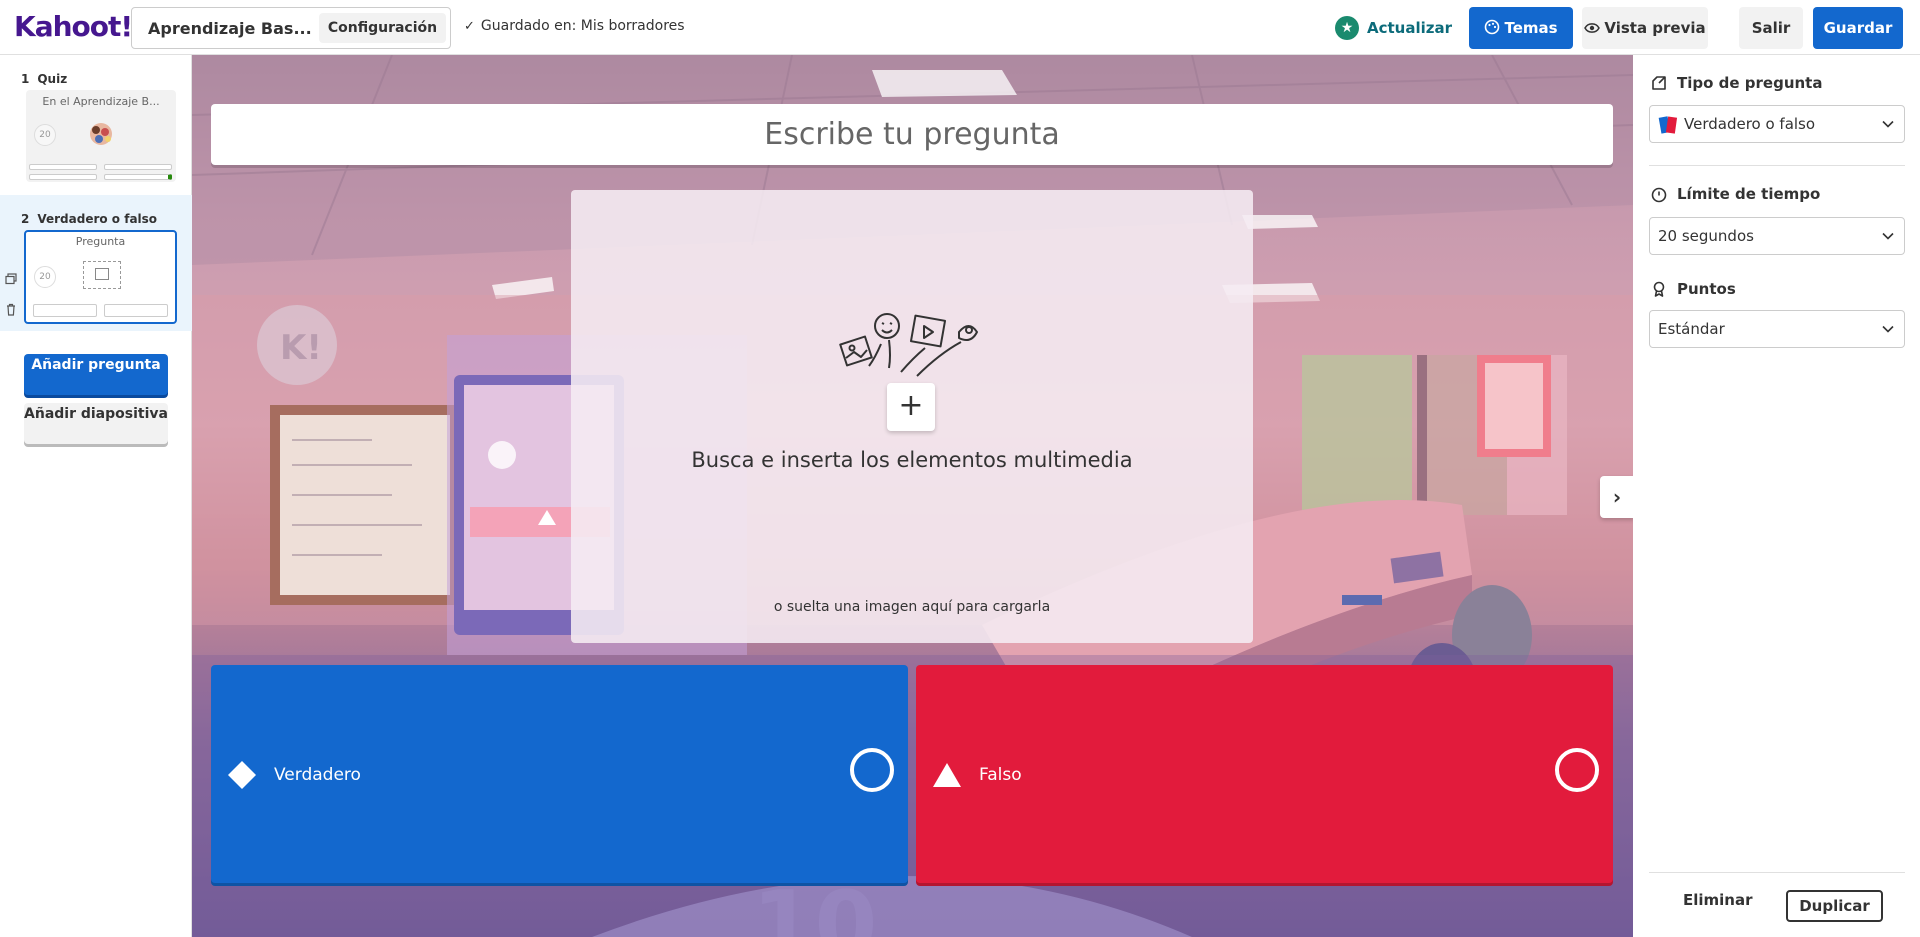 The height and width of the screenshot is (937, 1920). Describe the element at coordinates (1655, 28) in the screenshot. I see `preview-label: Vista previa` at that location.